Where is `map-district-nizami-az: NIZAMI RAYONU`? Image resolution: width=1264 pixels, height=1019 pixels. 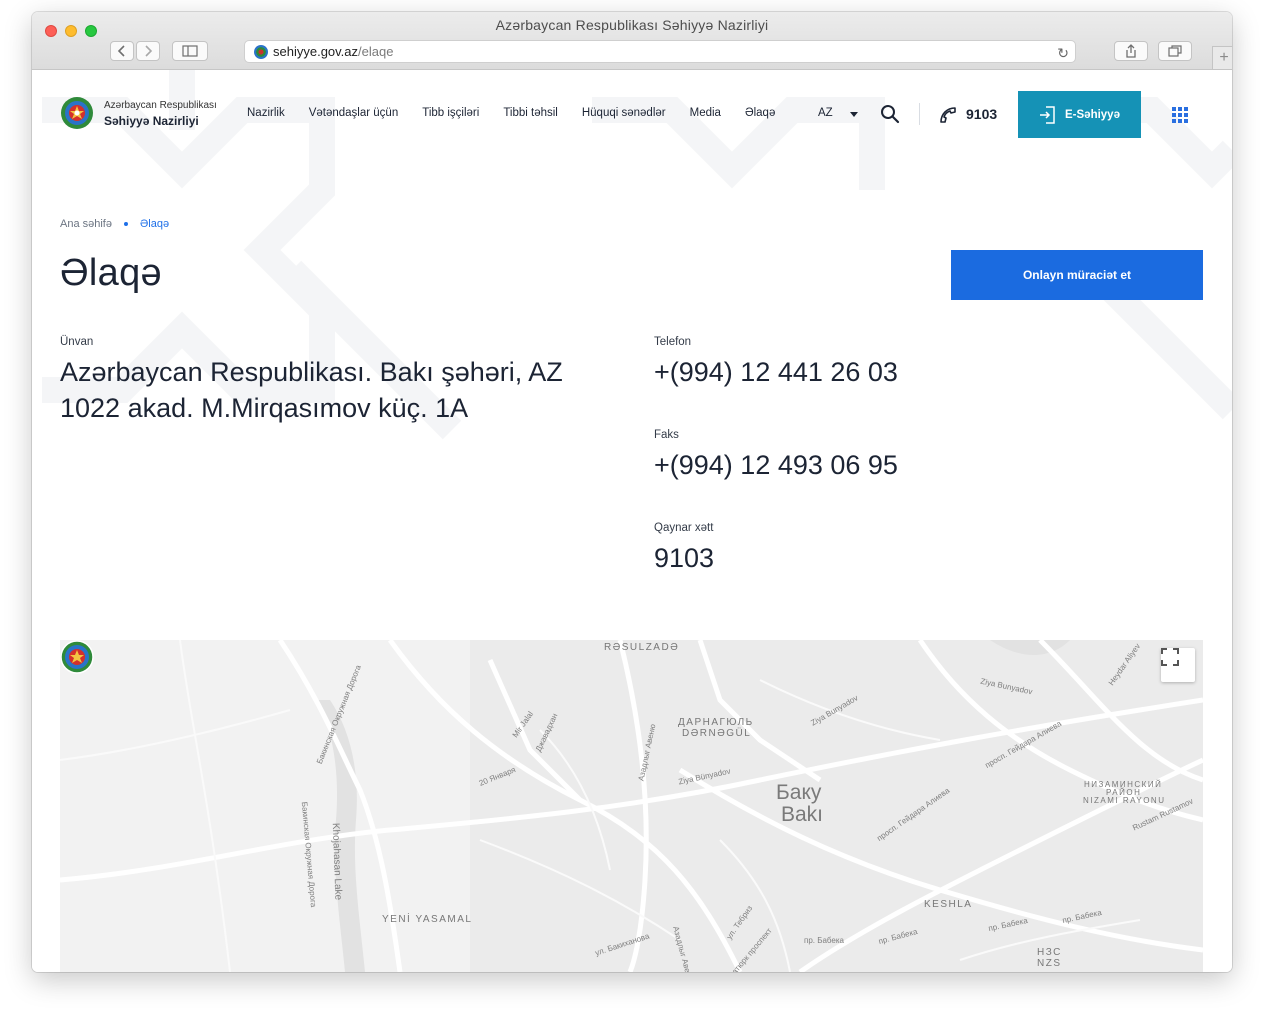 map-district-nizami-az: NIZAMI RAYONU is located at coordinates (1124, 800).